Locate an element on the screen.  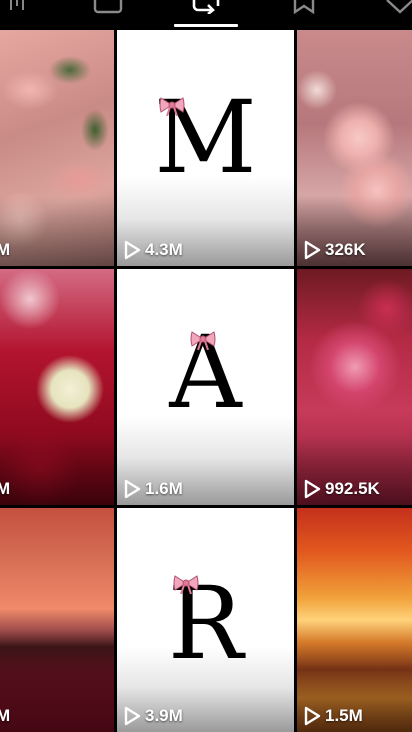
profile-tab-bar is located at coordinates (206, 14).